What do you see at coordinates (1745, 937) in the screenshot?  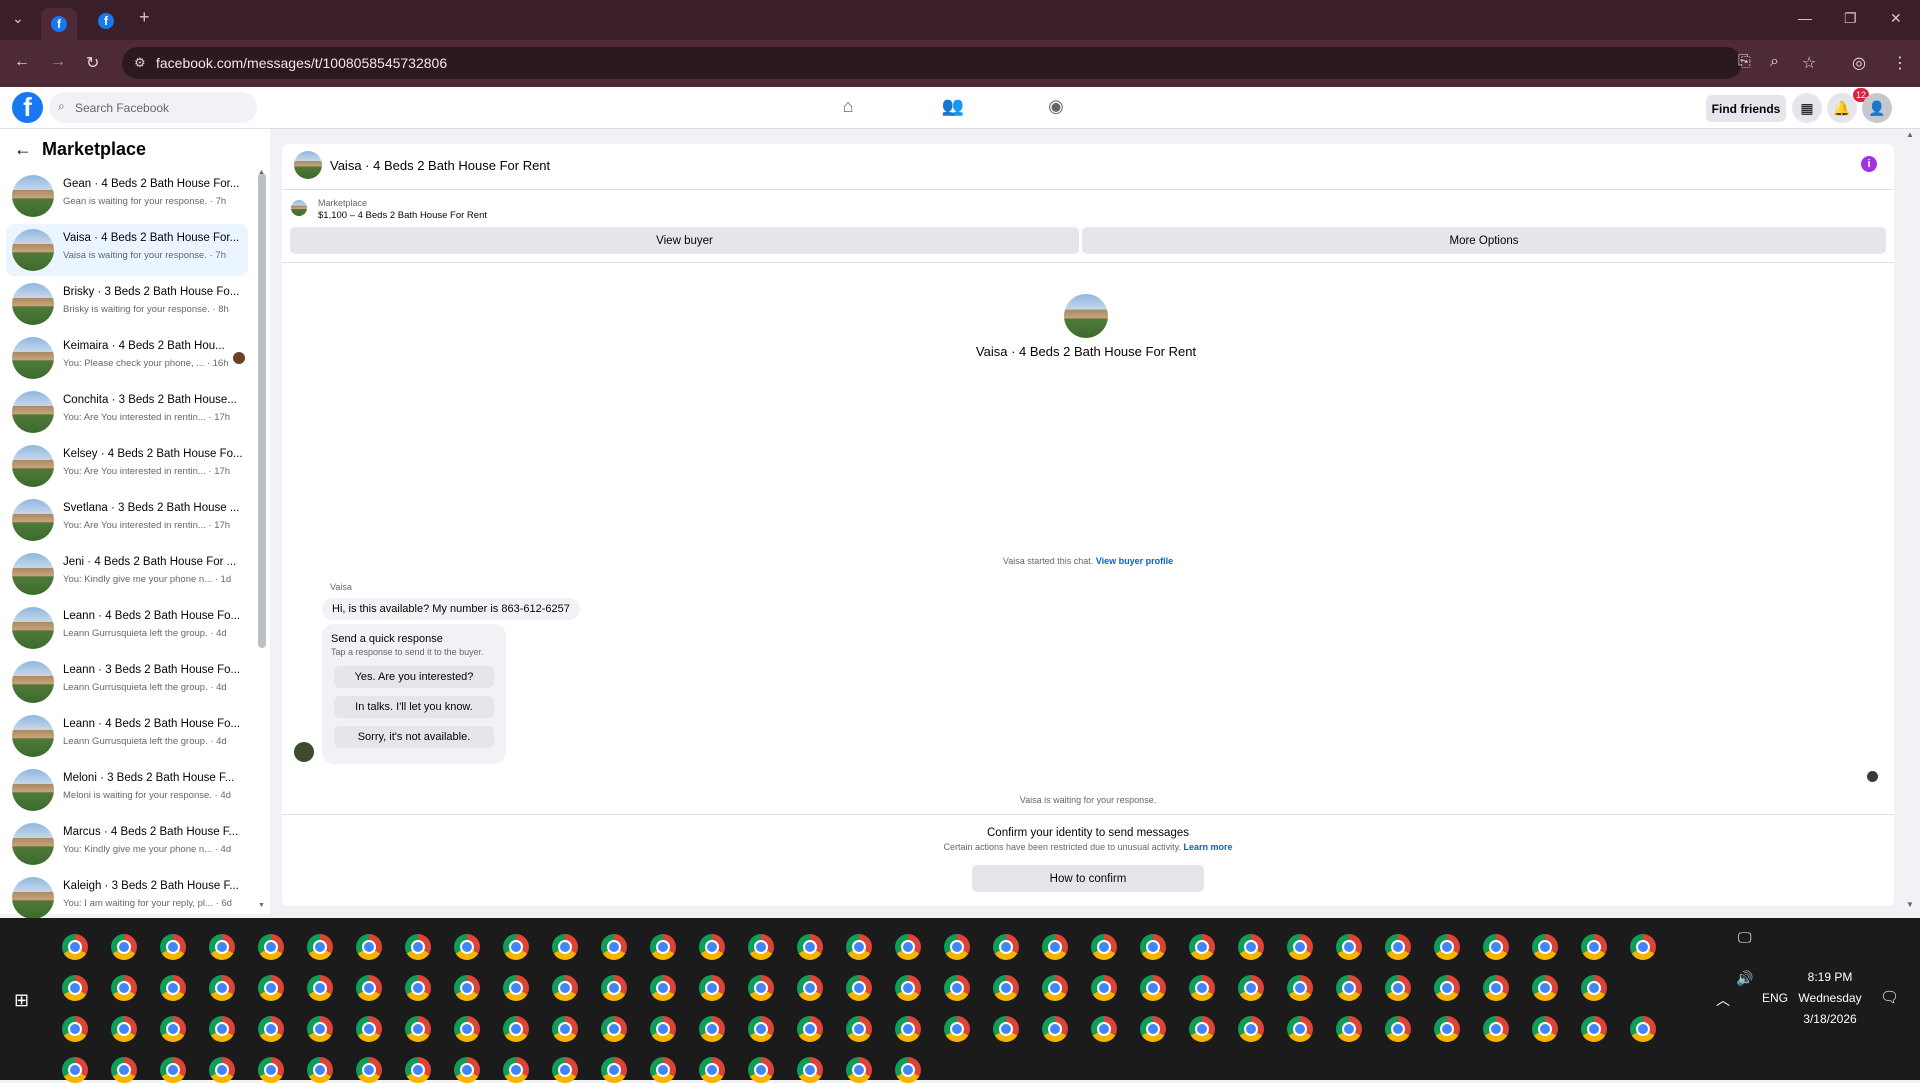 I see `desktop-icon: 🖵` at bounding box center [1745, 937].